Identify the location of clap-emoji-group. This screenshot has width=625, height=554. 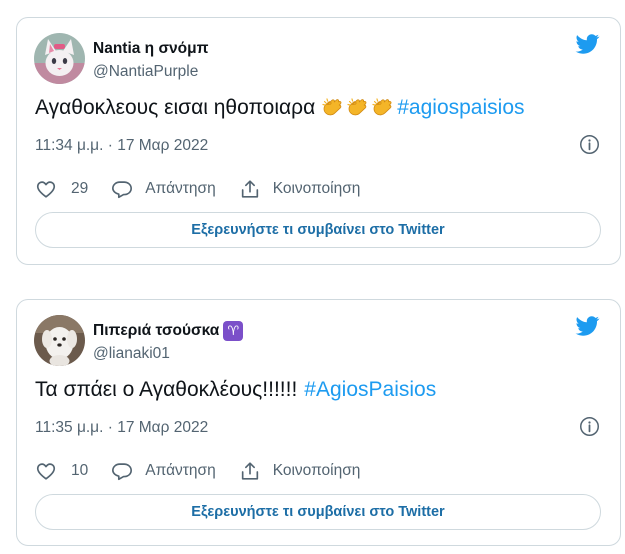
(358, 108).